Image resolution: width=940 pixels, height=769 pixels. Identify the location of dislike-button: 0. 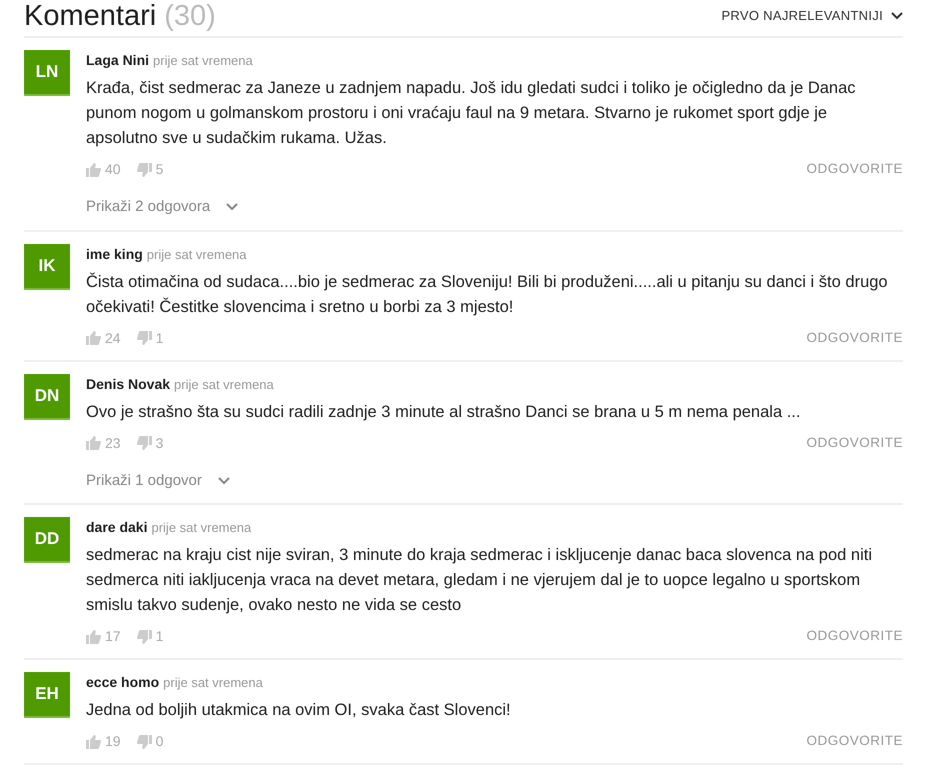
(150, 741).